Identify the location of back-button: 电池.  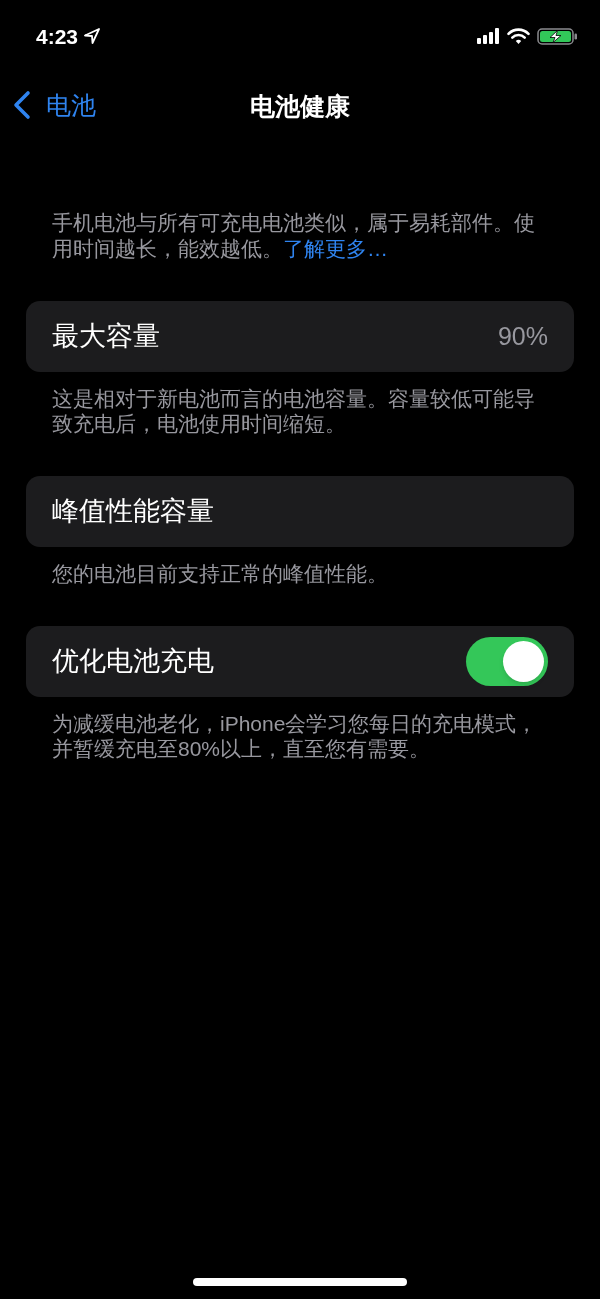
(54, 105).